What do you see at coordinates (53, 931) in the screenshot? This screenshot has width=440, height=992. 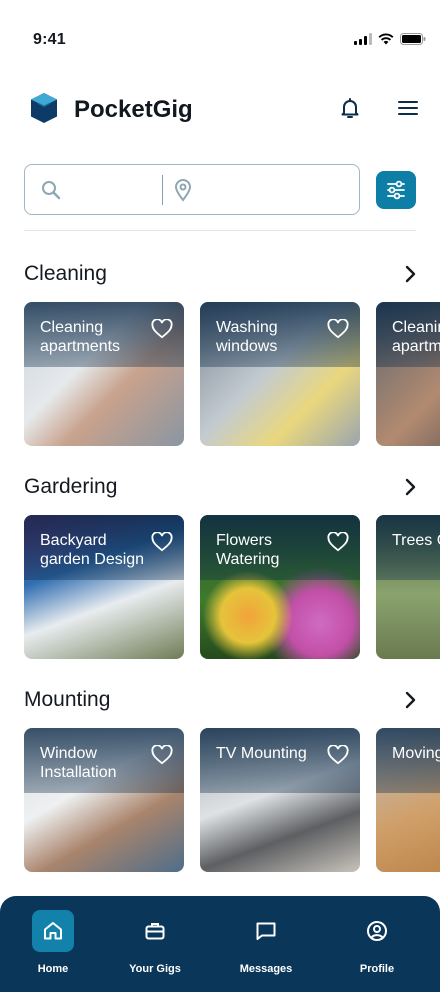 I see `home-icon` at bounding box center [53, 931].